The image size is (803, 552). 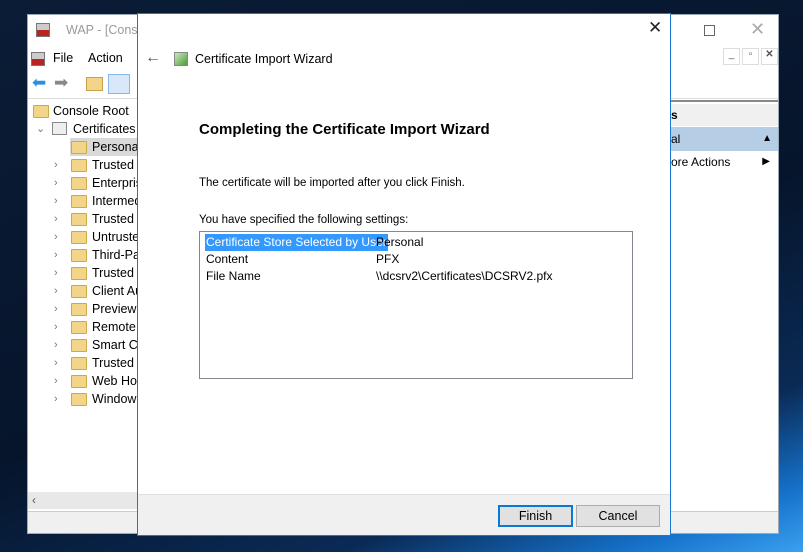 I want to click on close-icon: ✕, so click(x=655, y=28).